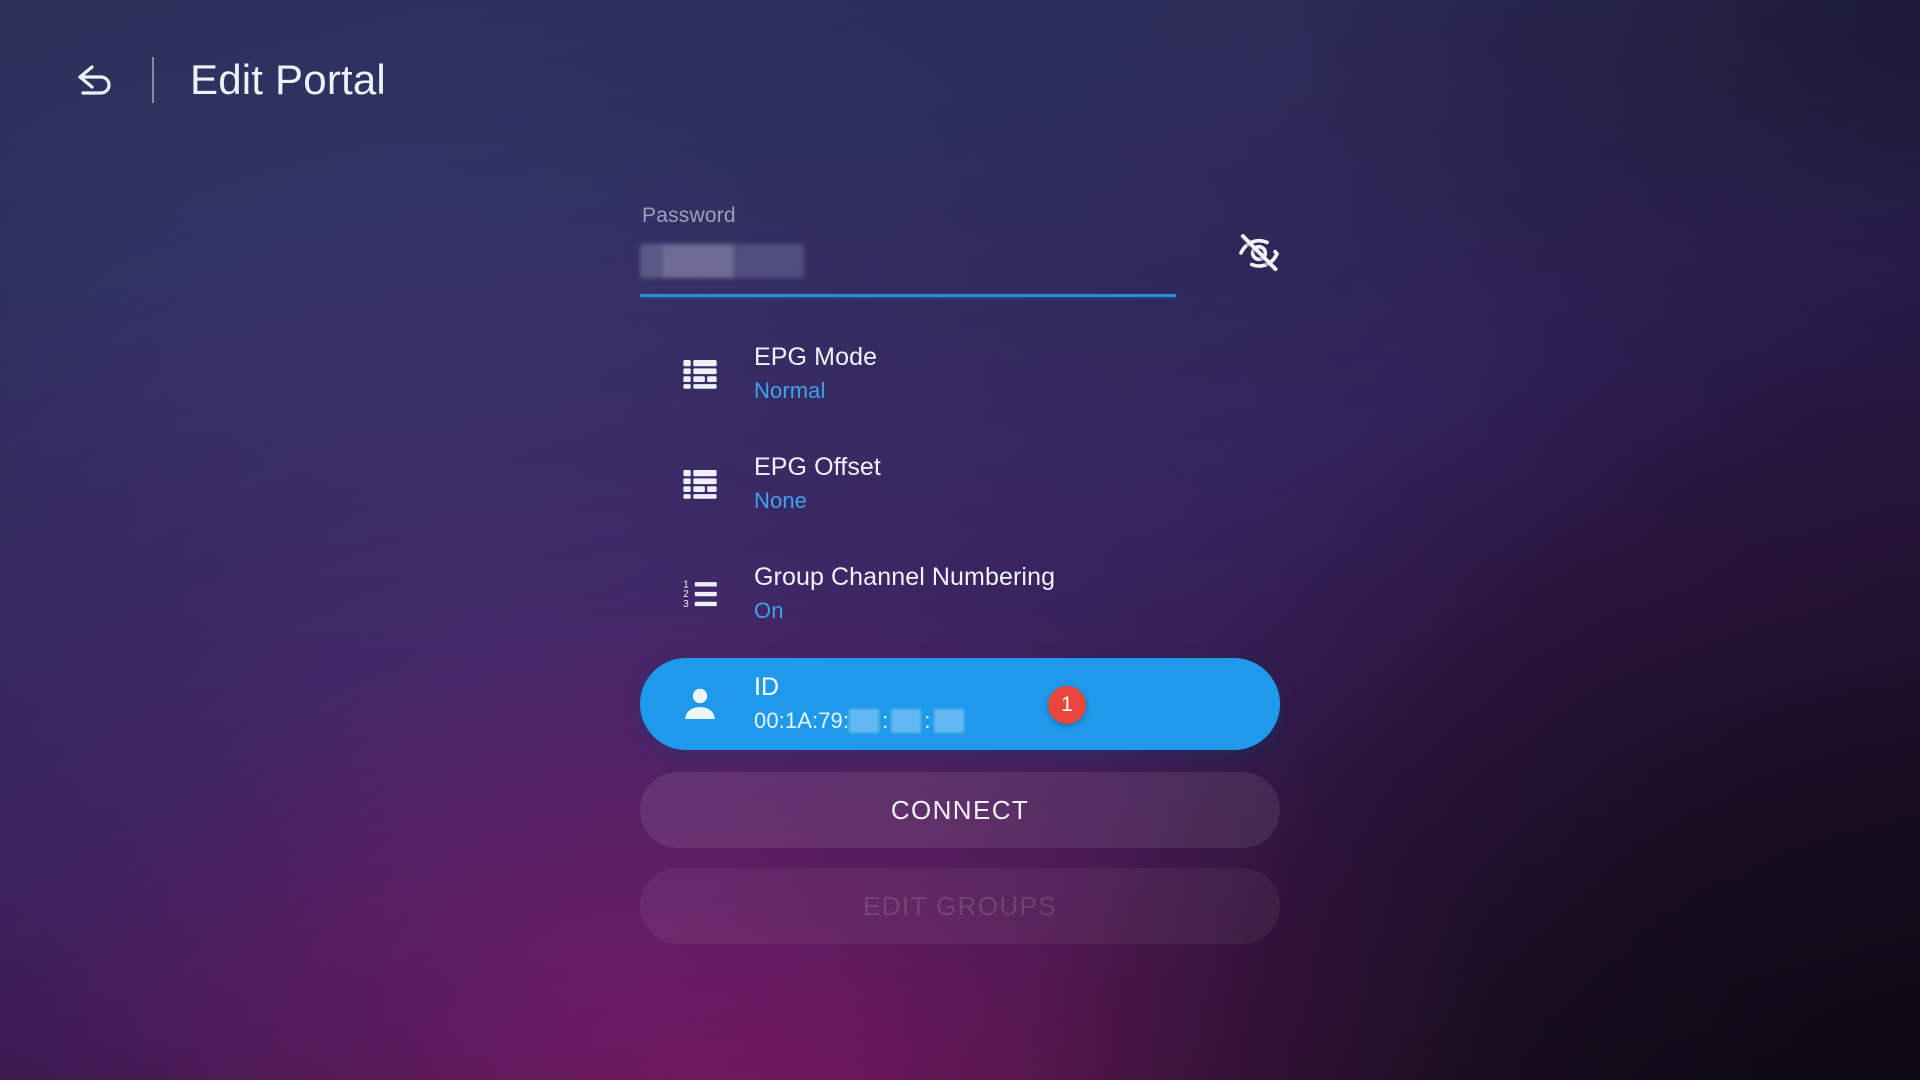 This screenshot has height=1080, width=1920. What do you see at coordinates (1067, 705) in the screenshot?
I see `status-badge: 1` at bounding box center [1067, 705].